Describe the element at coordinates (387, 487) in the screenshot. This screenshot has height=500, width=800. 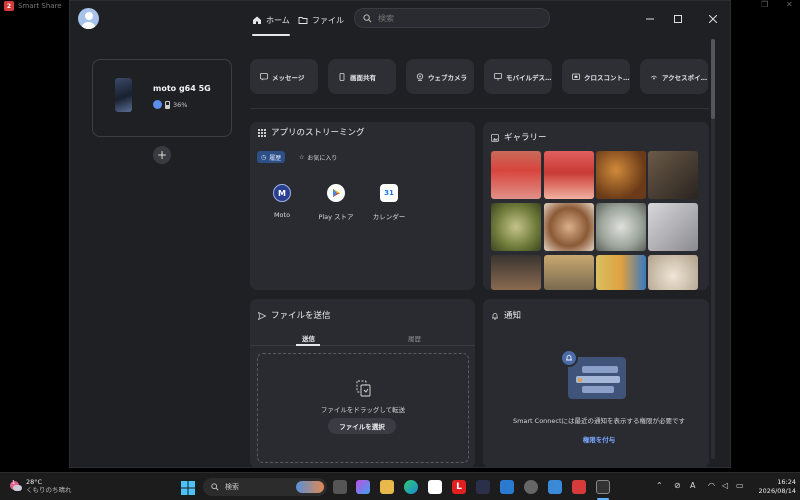
I see `file-explorer-icon` at that location.